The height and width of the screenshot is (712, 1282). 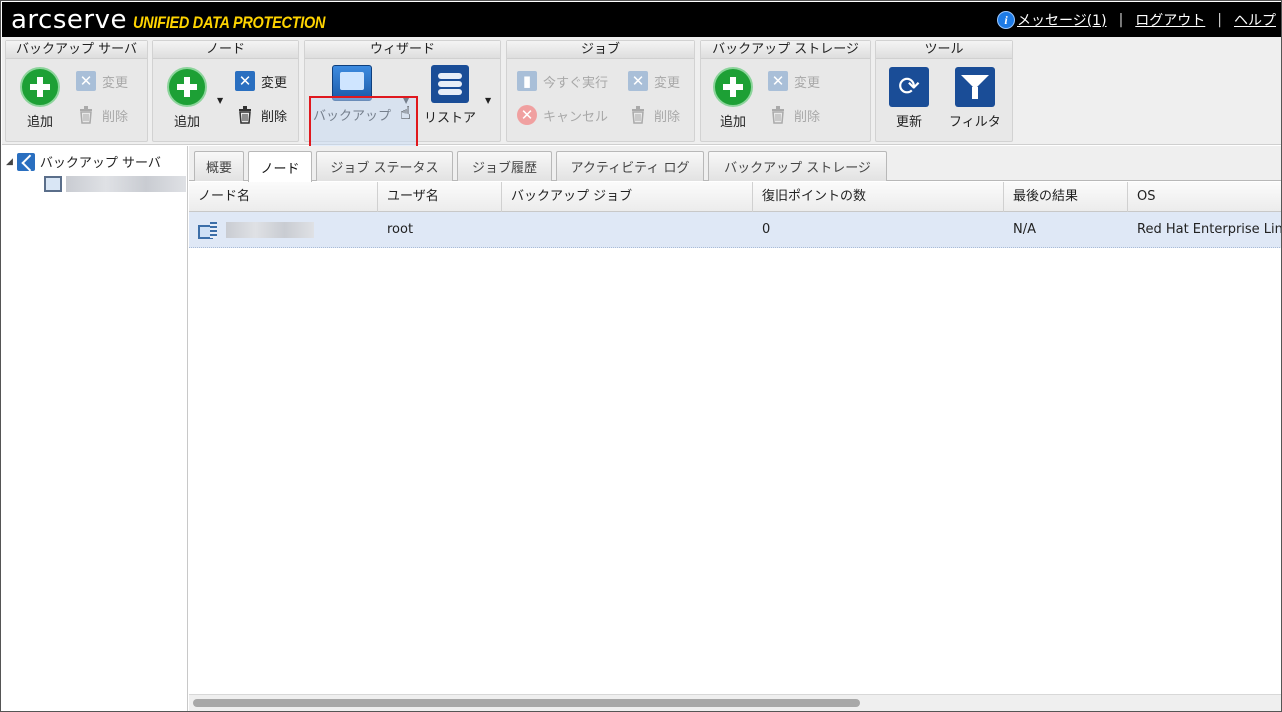 I want to click on logout-link: ログアウト, so click(x=1170, y=20).